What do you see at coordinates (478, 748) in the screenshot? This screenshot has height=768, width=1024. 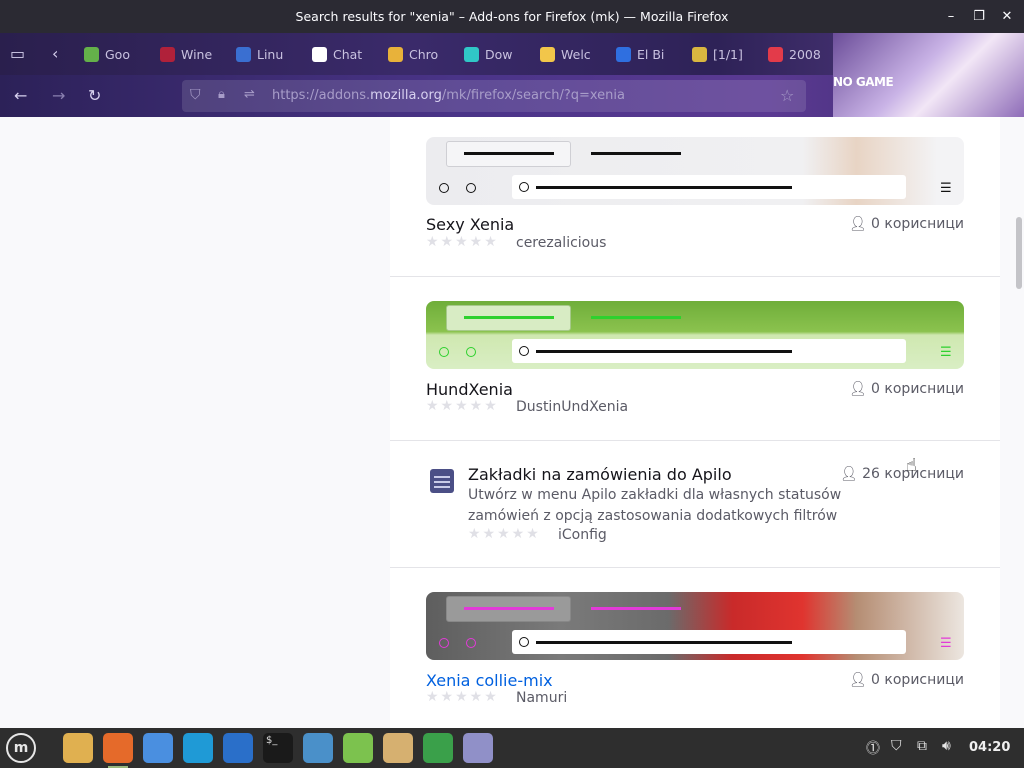 I see `notes-icon` at bounding box center [478, 748].